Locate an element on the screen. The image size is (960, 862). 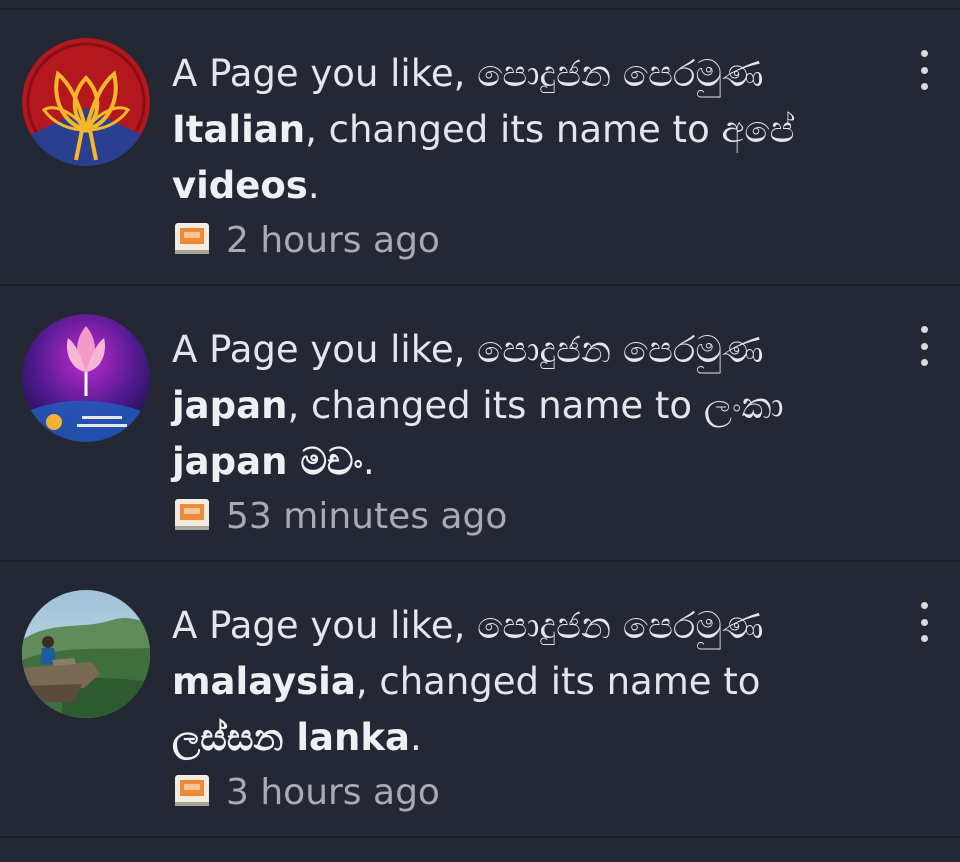
notification-meta: 53 minutes ago is located at coordinates (340, 516).